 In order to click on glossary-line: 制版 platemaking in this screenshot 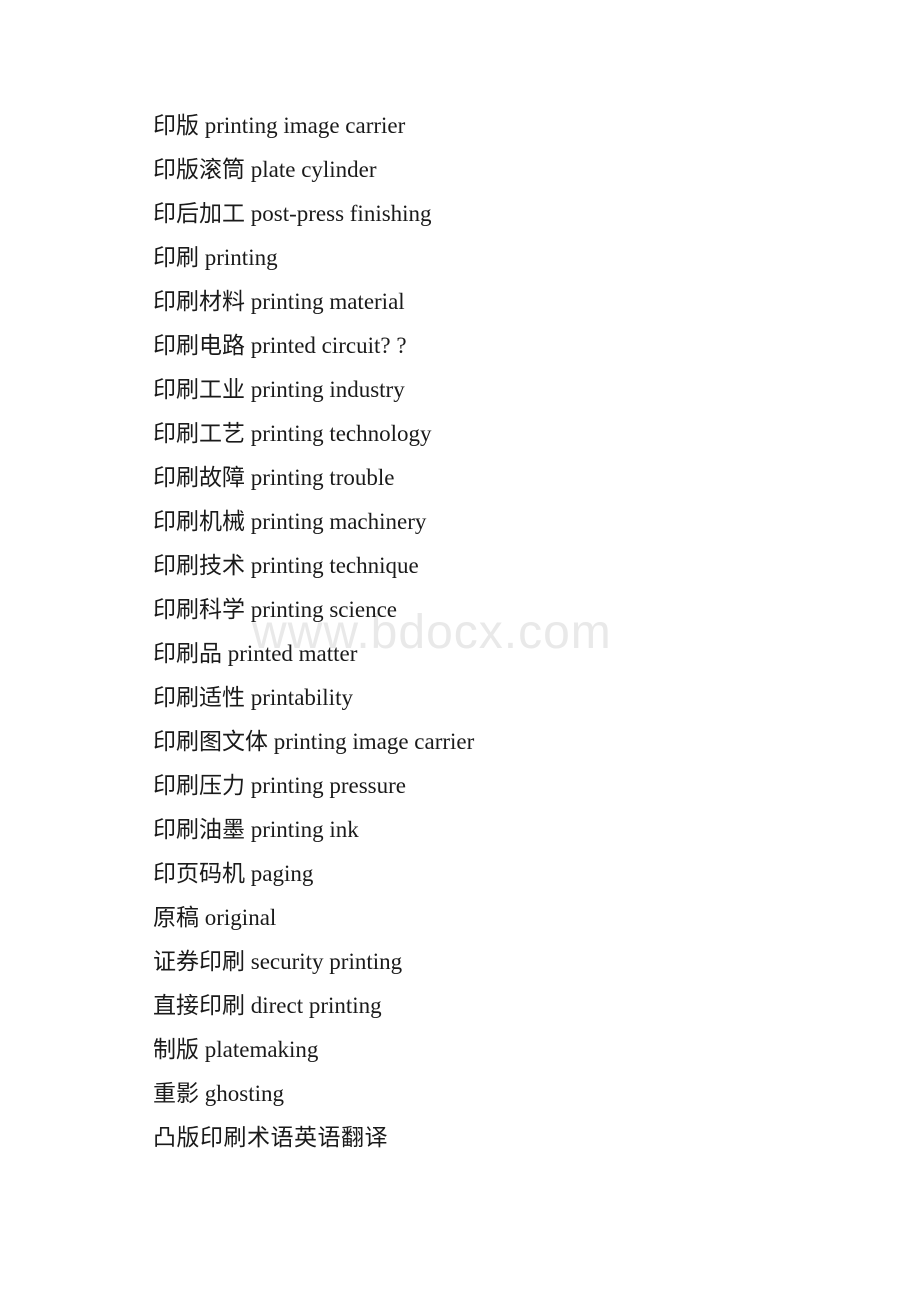, I will do `click(236, 1049)`.